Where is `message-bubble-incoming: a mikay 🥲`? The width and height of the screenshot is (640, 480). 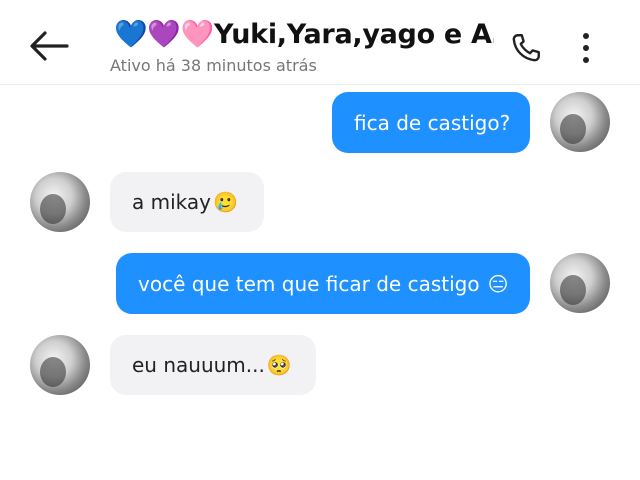 message-bubble-incoming: a mikay 🥲 is located at coordinates (187, 202).